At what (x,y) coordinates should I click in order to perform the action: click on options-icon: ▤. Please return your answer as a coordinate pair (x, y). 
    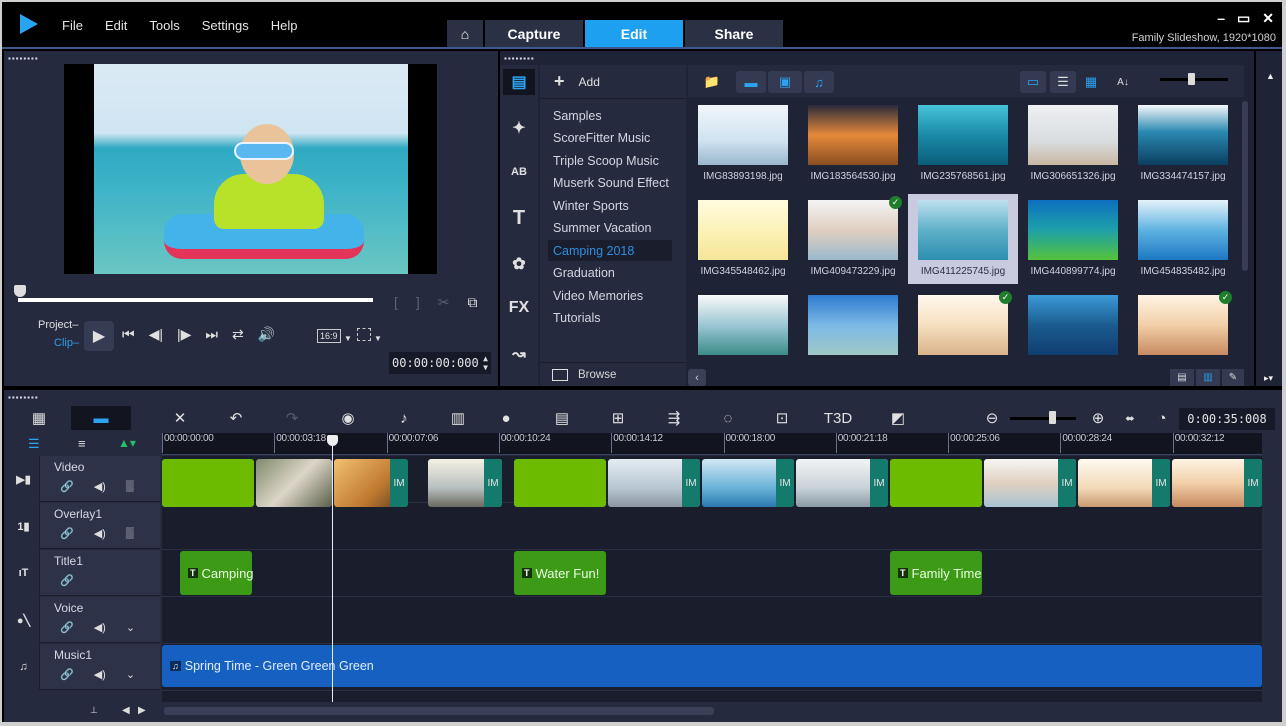
    Looking at the image, I should click on (1182, 377).